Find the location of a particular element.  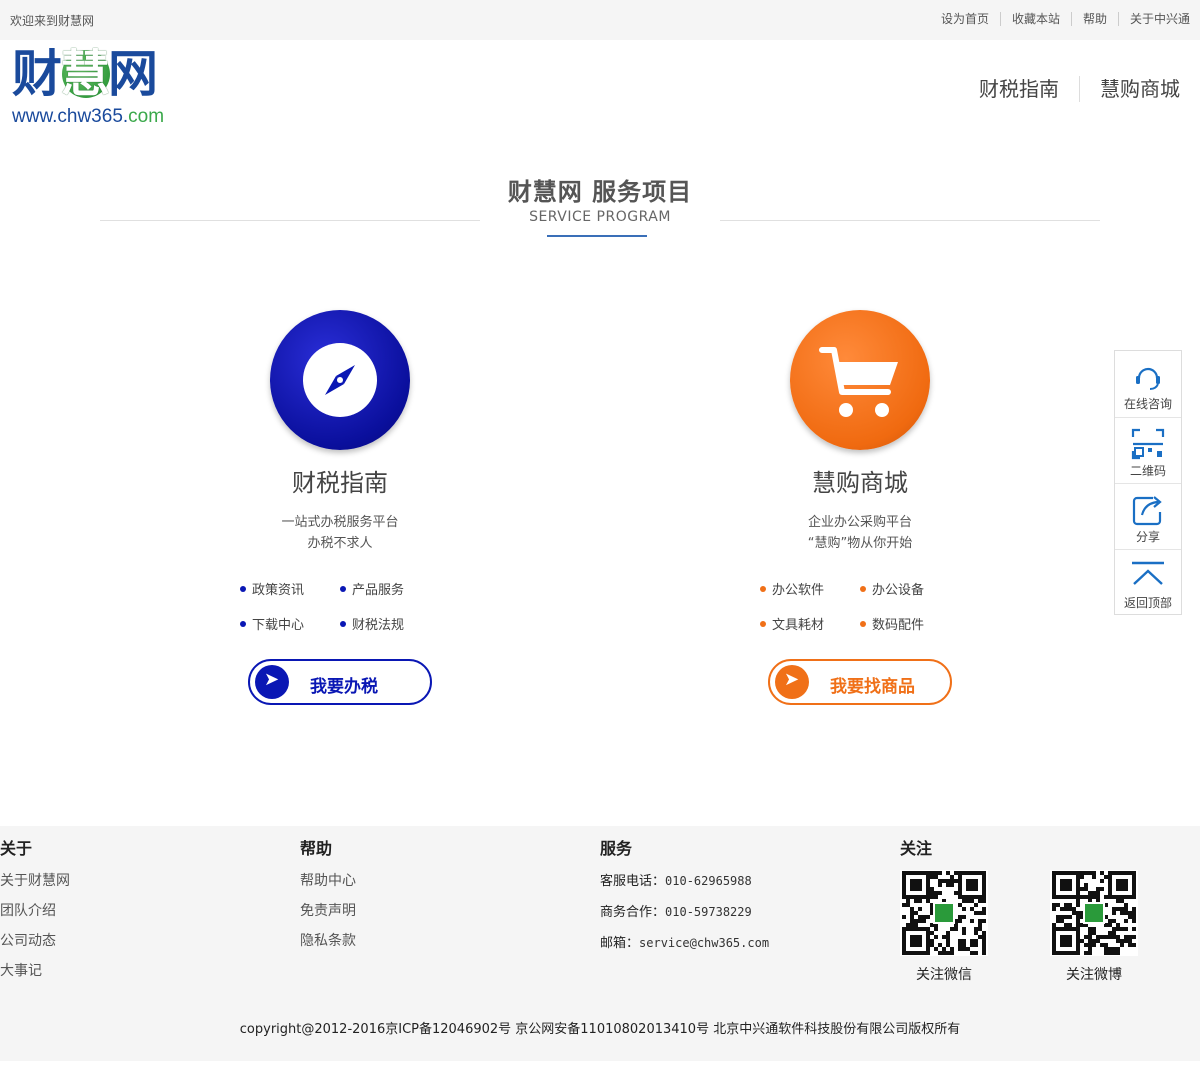

footer-link-disclaimer: 免责声明 is located at coordinates (328, 911).